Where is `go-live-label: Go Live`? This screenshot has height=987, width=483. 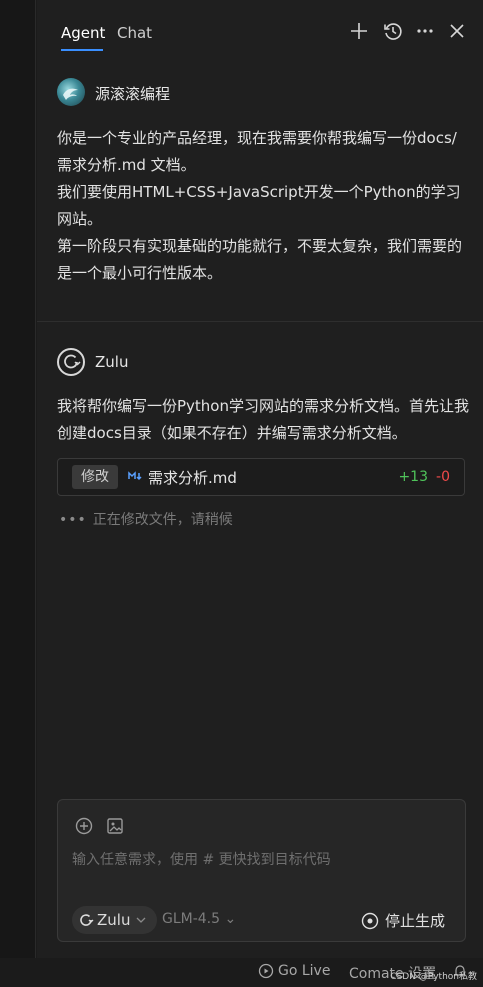 go-live-label: Go Live is located at coordinates (304, 971).